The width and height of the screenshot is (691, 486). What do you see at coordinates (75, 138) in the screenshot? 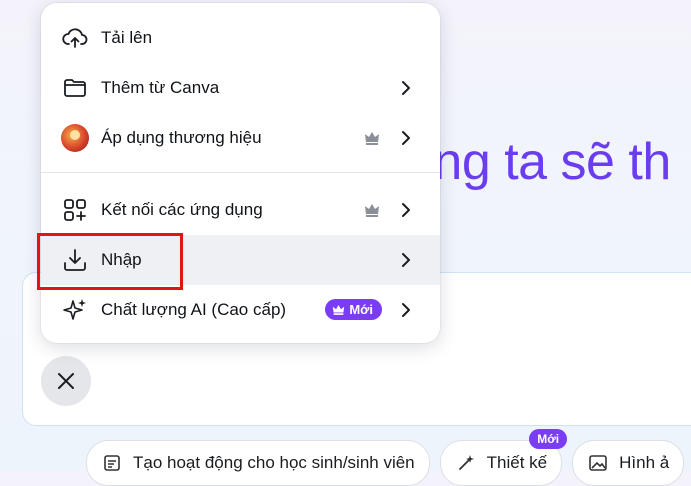
I see `brand-avatar` at bounding box center [75, 138].